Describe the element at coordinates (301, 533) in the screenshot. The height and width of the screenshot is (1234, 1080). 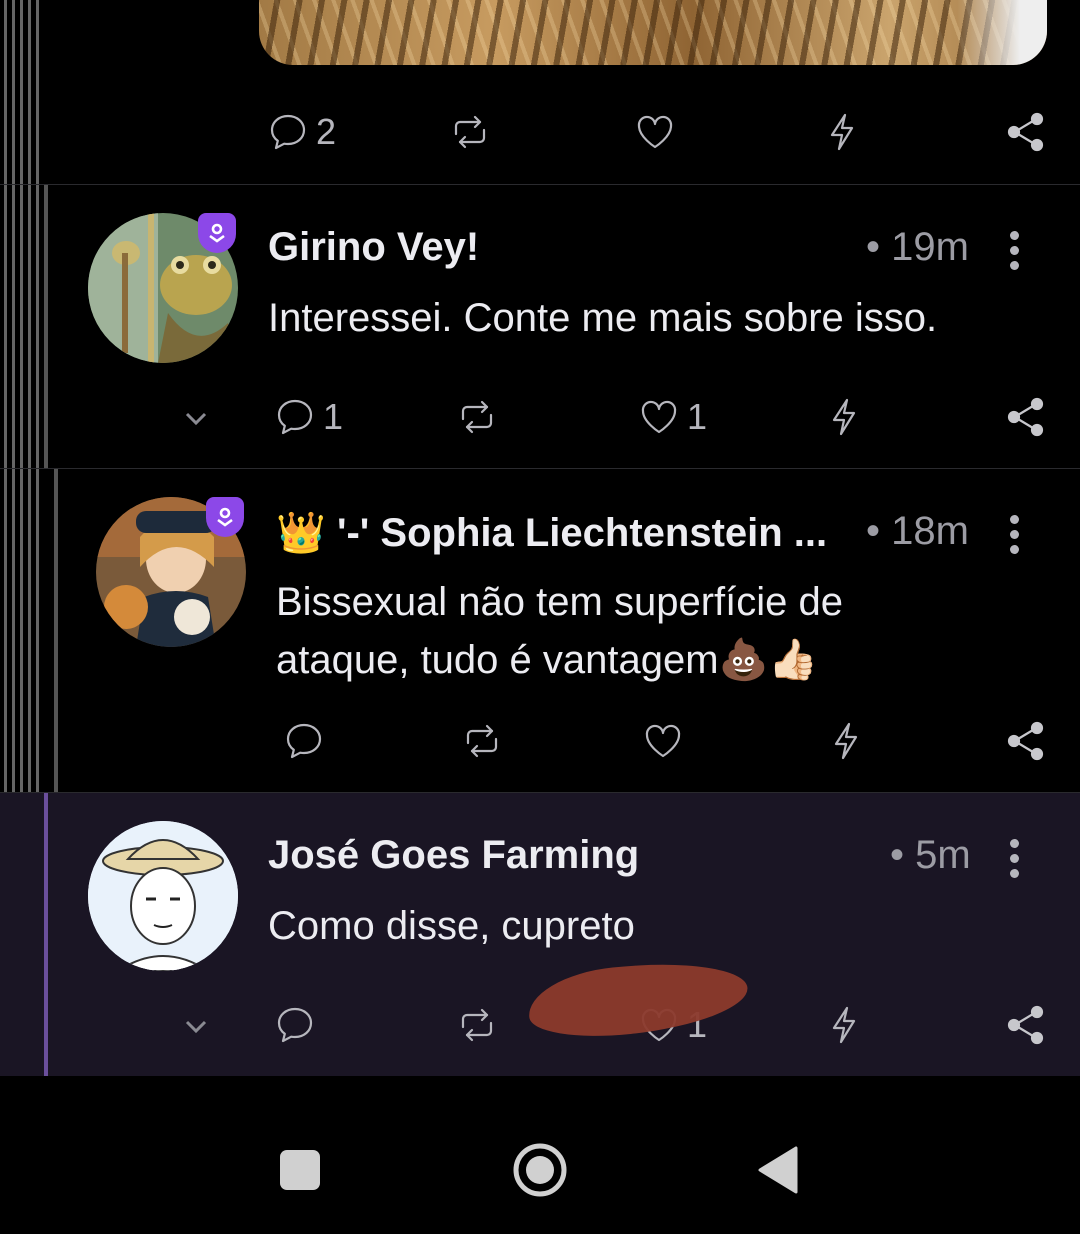
I see `crown-emoji: 👑` at that location.